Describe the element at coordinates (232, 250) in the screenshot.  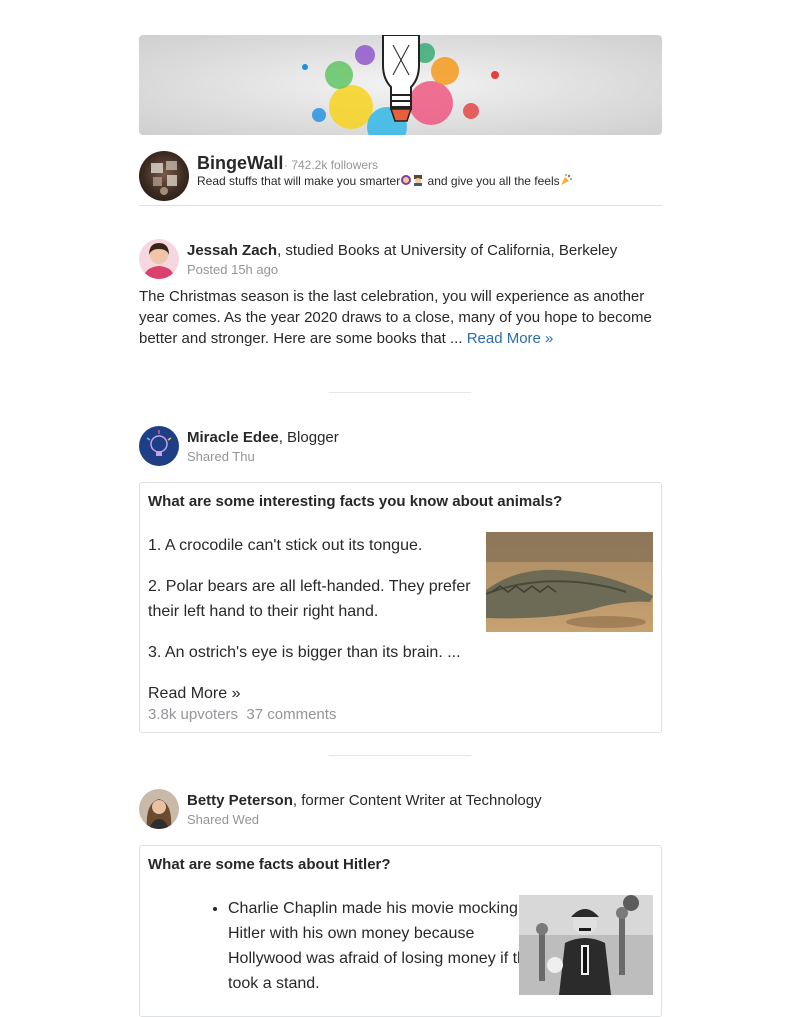
I see `author-name: Jessah Zach` at that location.